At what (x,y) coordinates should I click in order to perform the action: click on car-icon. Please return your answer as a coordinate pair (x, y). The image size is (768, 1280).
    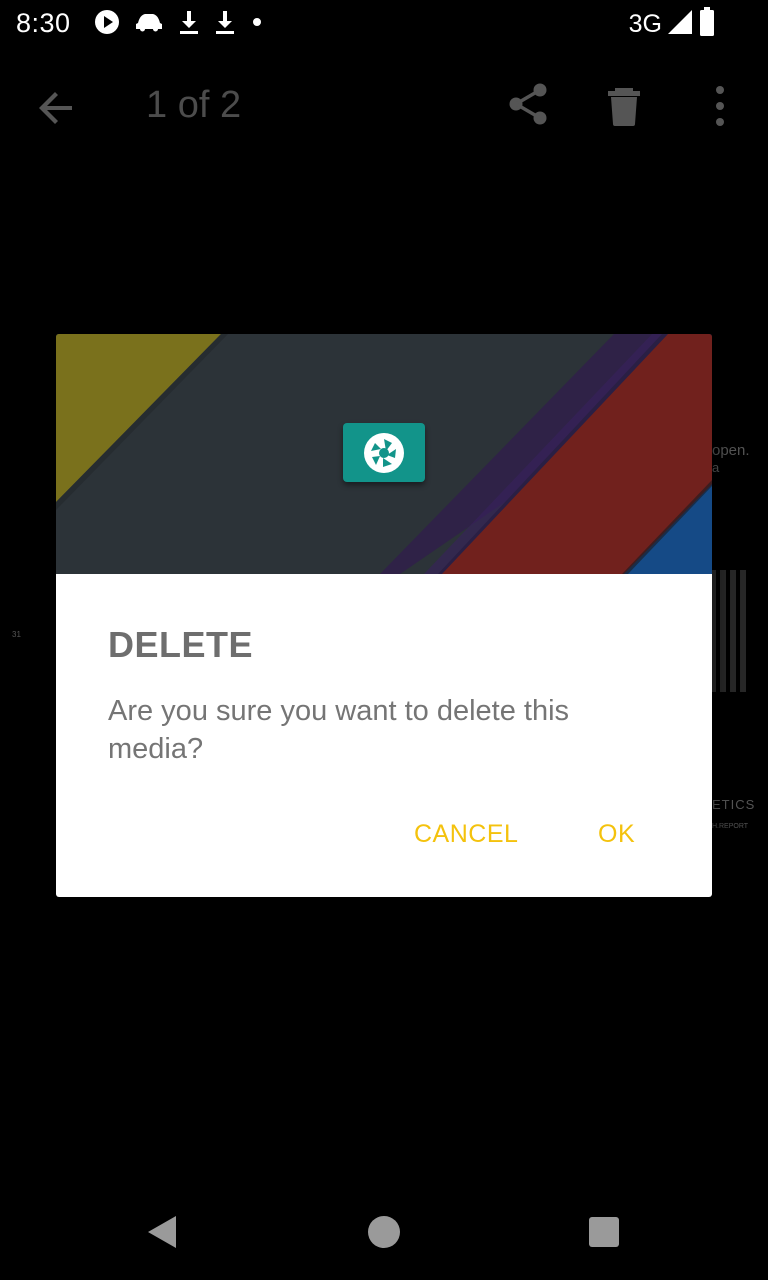
    Looking at the image, I should click on (149, 24).